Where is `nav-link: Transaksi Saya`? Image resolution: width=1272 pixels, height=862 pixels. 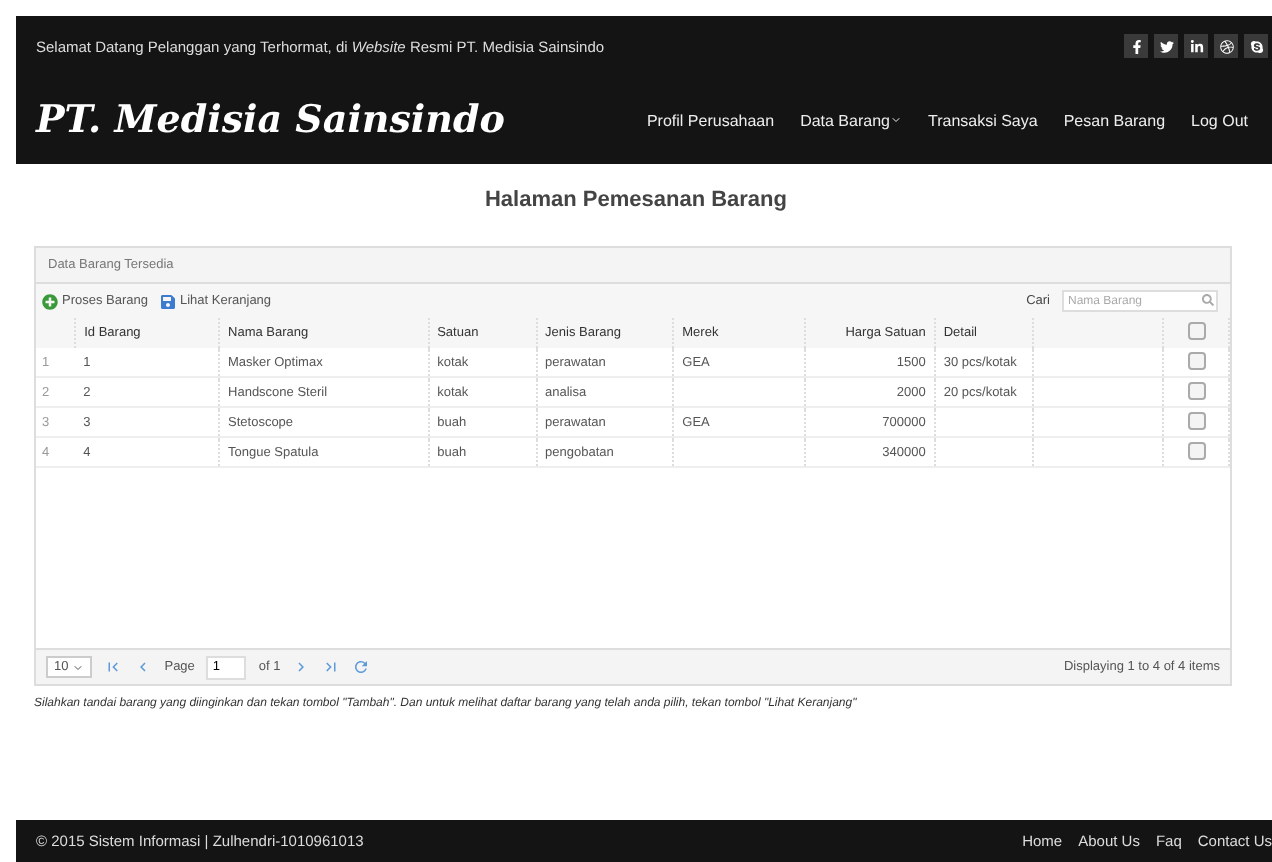
nav-link: Transaksi Saya is located at coordinates (982, 120).